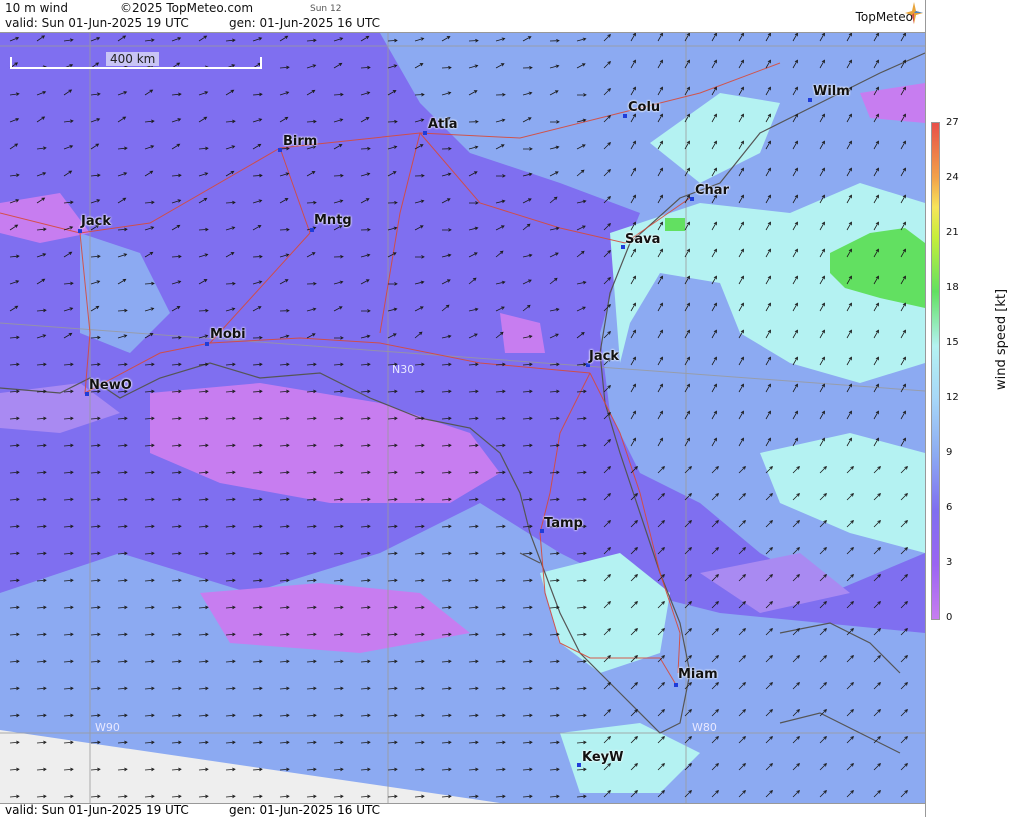 The image size is (1017, 818). I want to click on city-label-newo: NewO, so click(110, 385).